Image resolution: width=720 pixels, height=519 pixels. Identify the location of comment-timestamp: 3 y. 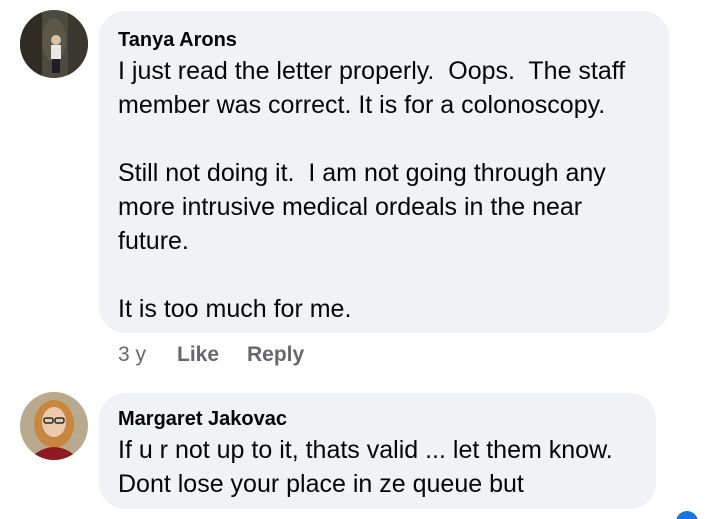
(132, 355).